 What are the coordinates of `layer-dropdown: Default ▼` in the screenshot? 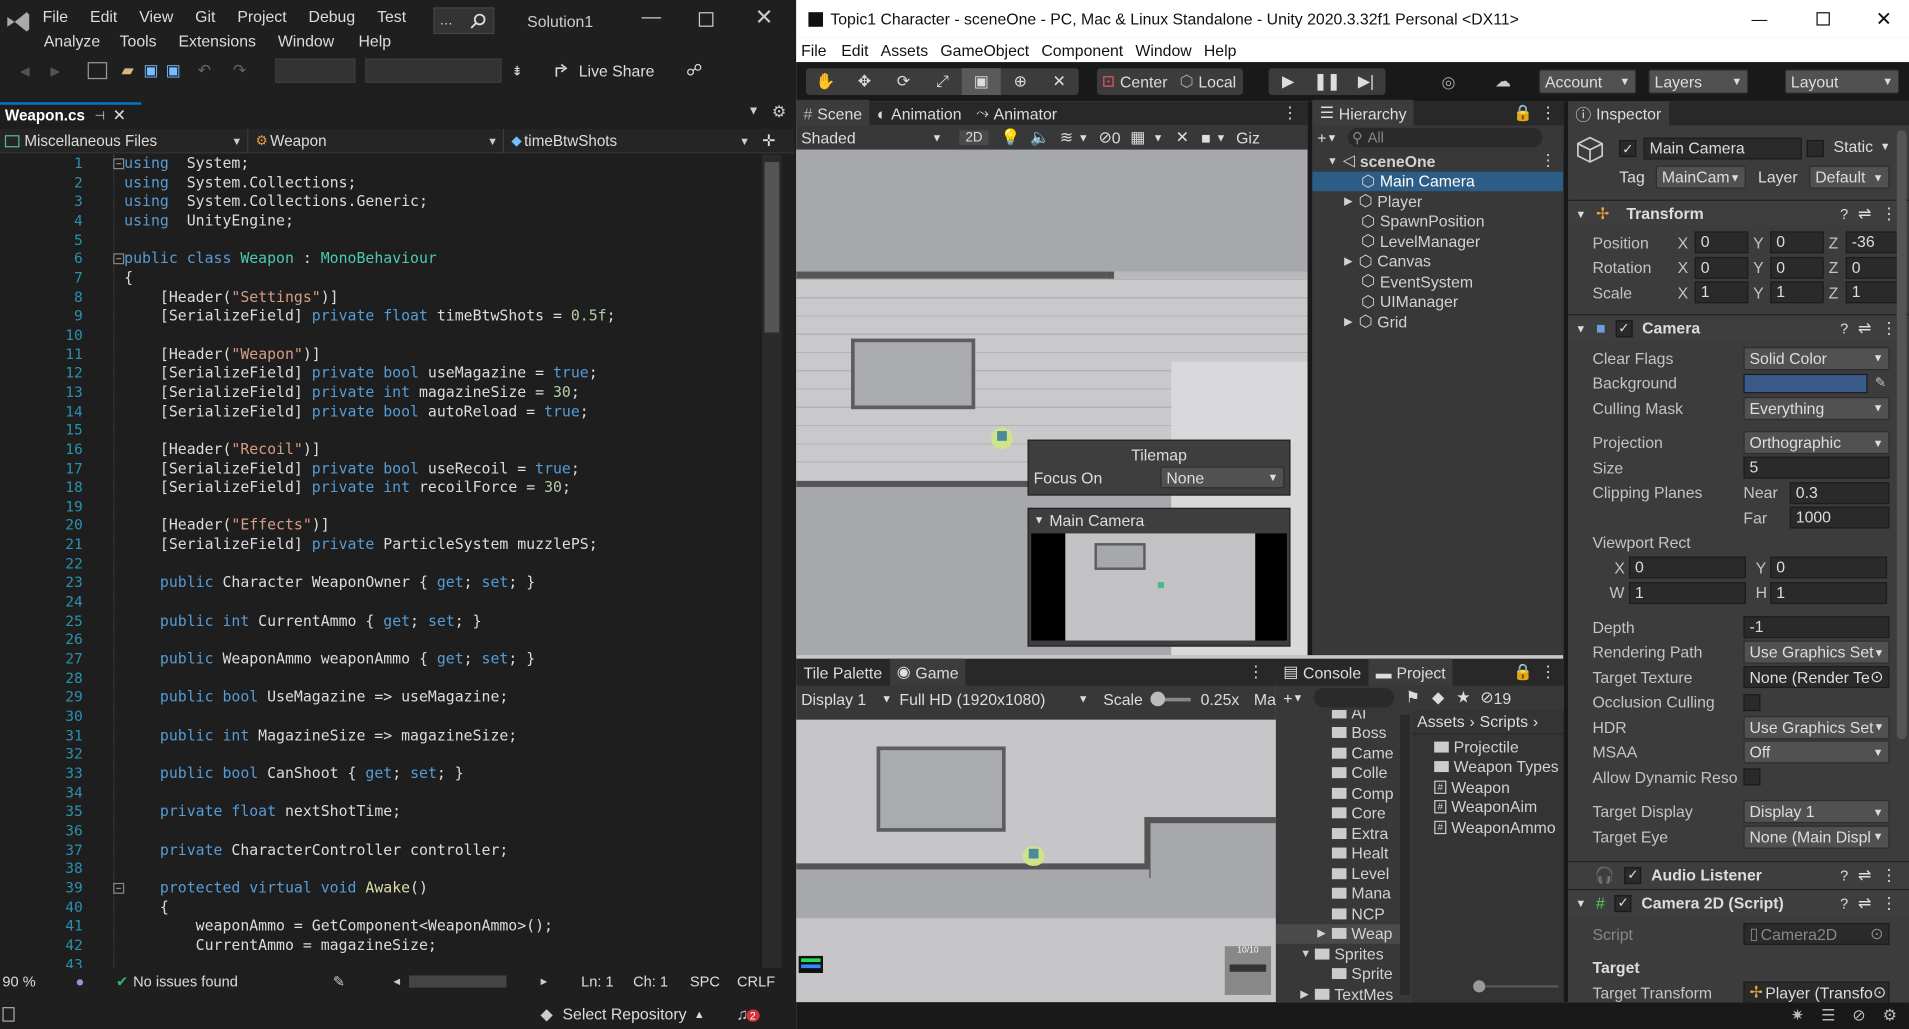 It's located at (1849, 177).